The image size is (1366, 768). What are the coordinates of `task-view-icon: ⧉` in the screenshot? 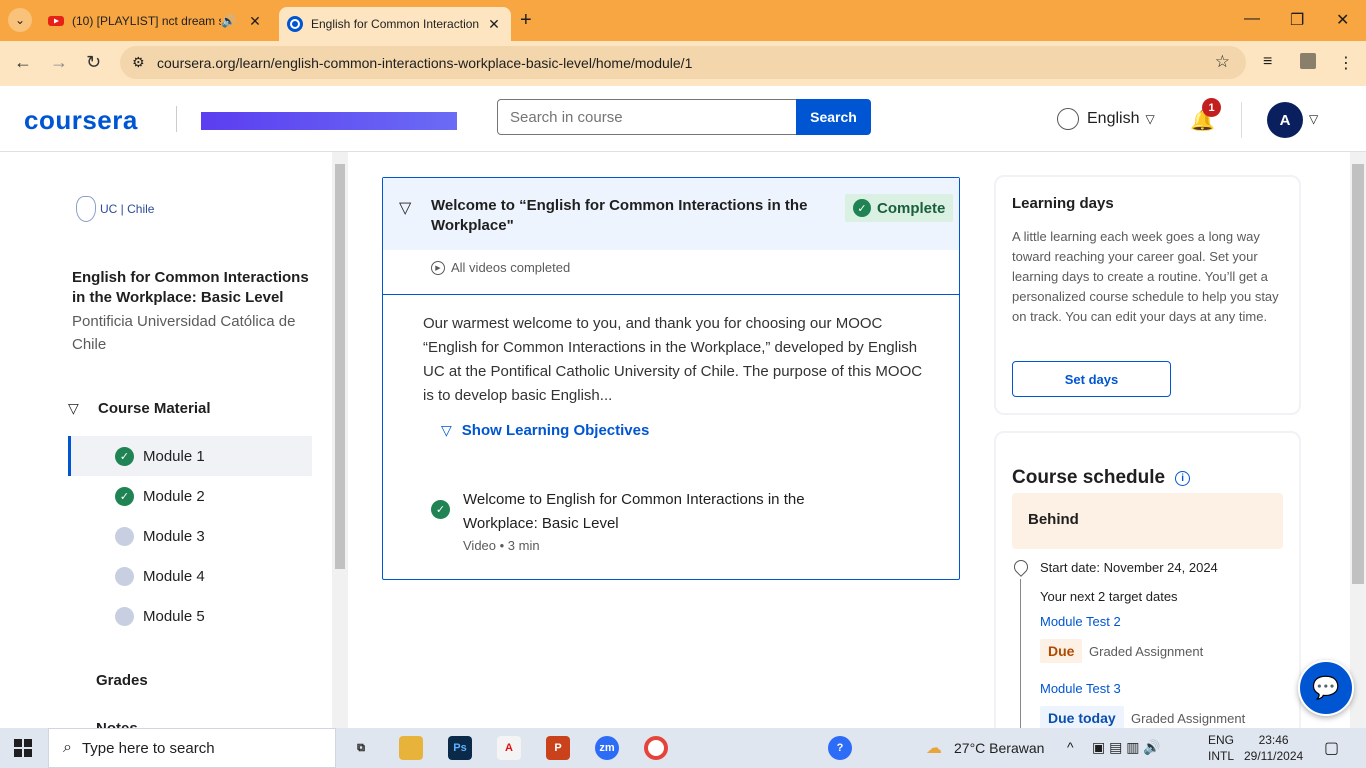 It's located at (361, 748).